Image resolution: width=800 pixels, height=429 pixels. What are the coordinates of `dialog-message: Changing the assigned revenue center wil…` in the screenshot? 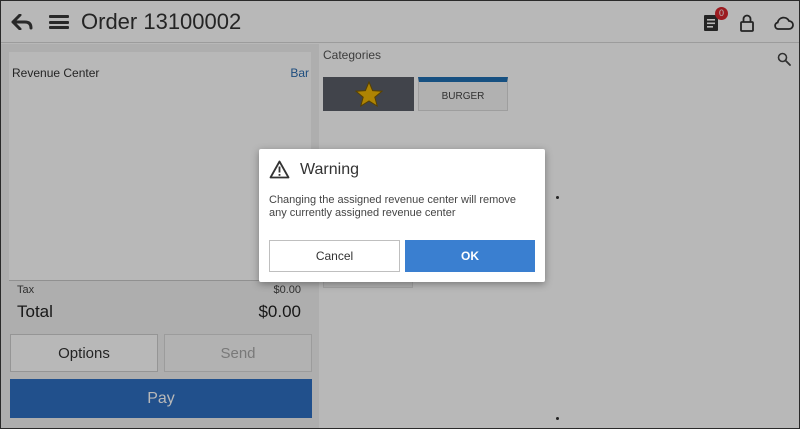 It's located at (393, 206).